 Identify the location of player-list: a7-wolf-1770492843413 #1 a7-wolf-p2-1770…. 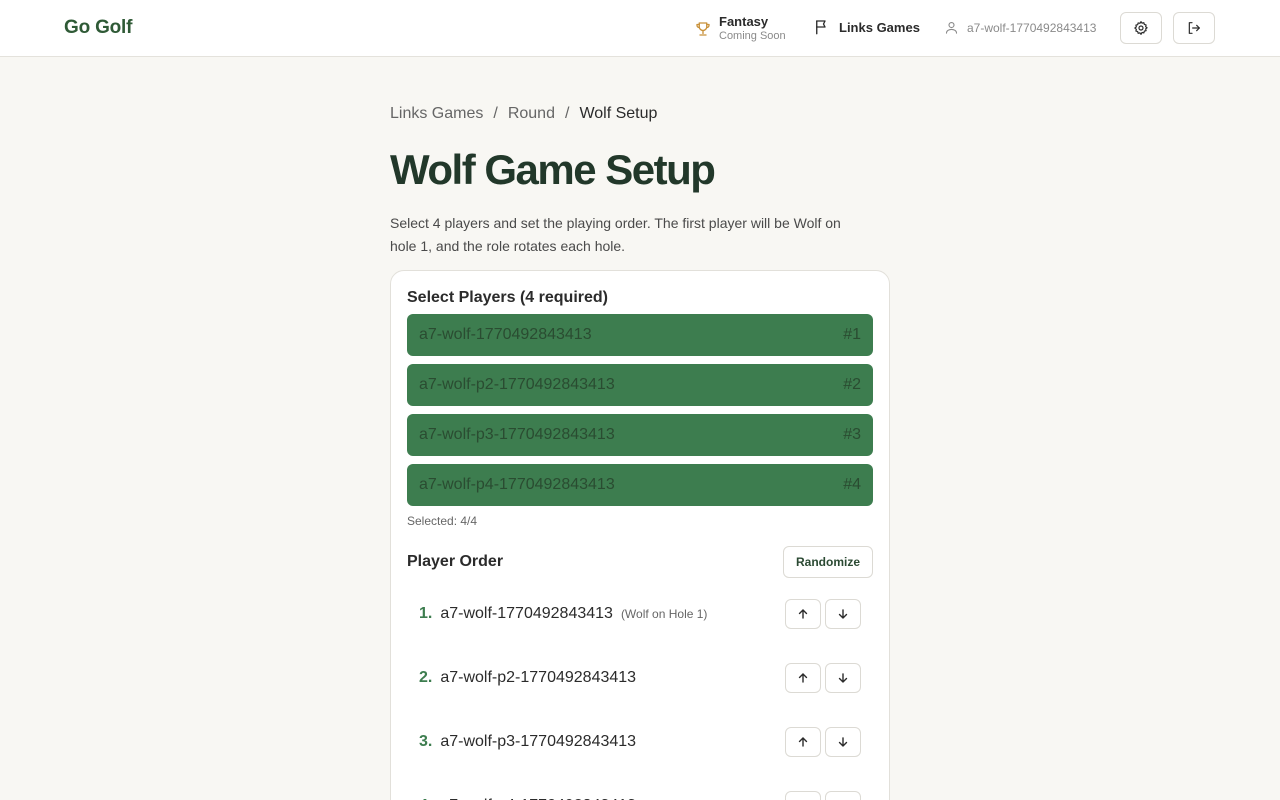
(640, 410).